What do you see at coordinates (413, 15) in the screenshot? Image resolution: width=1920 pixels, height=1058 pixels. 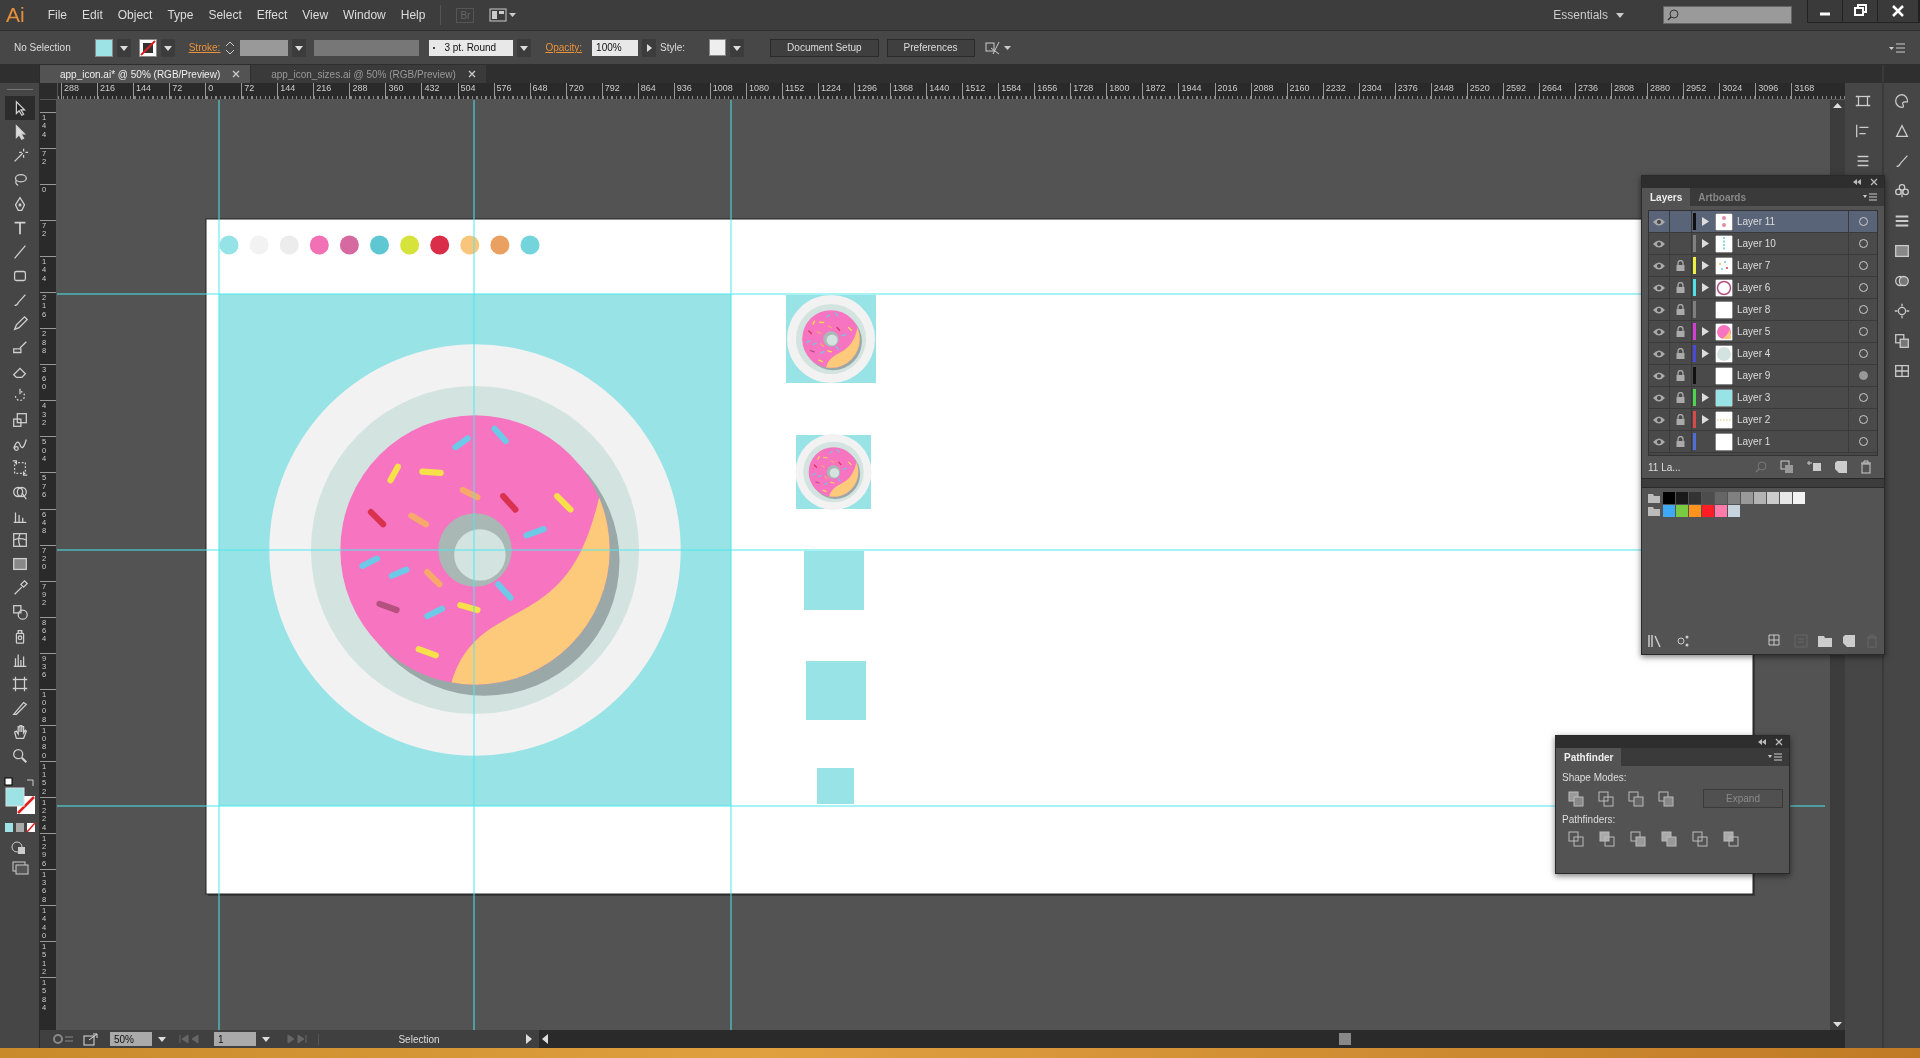 I see `menu-item: Help` at bounding box center [413, 15].